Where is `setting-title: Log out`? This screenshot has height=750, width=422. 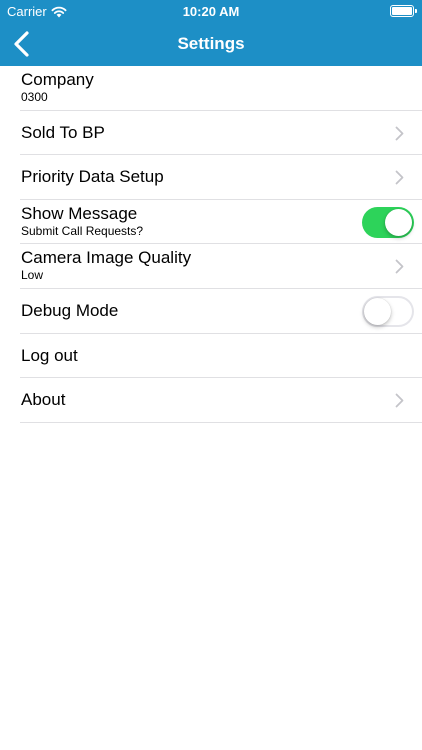
setting-title: Log out is located at coordinates (49, 355).